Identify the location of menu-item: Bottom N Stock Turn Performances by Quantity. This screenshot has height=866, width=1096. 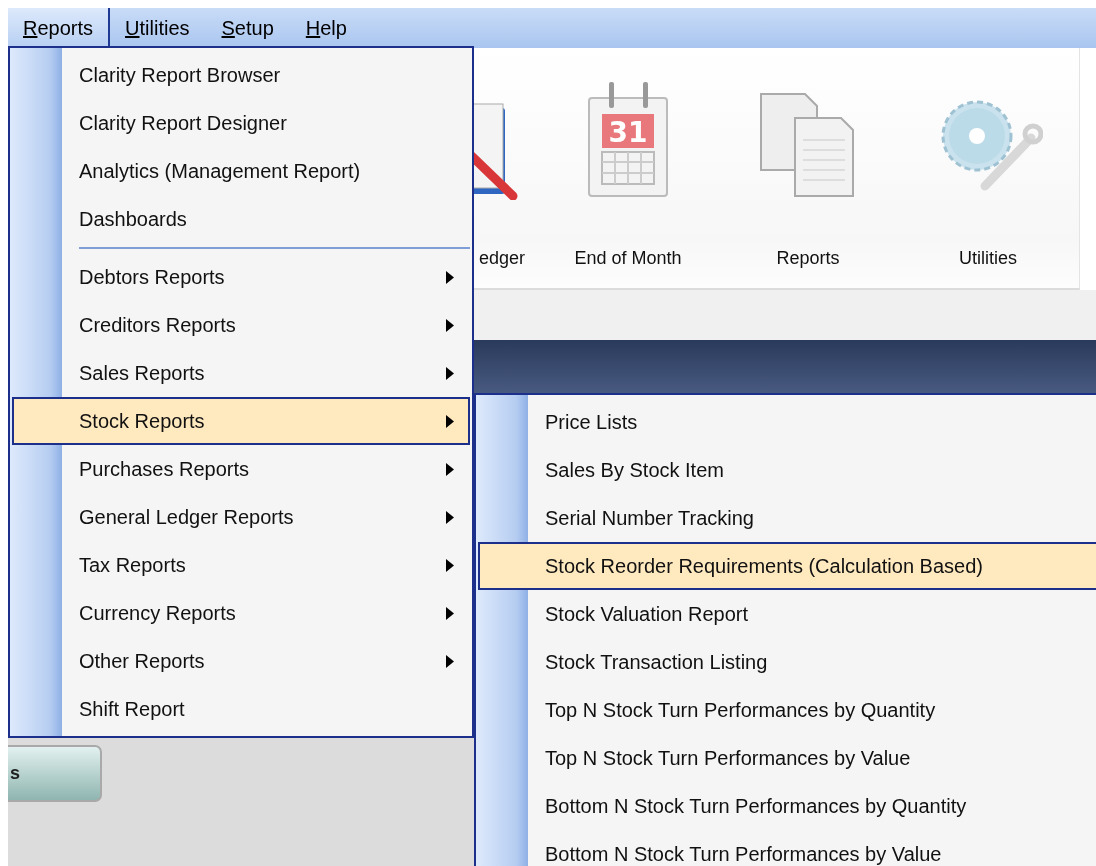
(787, 806).